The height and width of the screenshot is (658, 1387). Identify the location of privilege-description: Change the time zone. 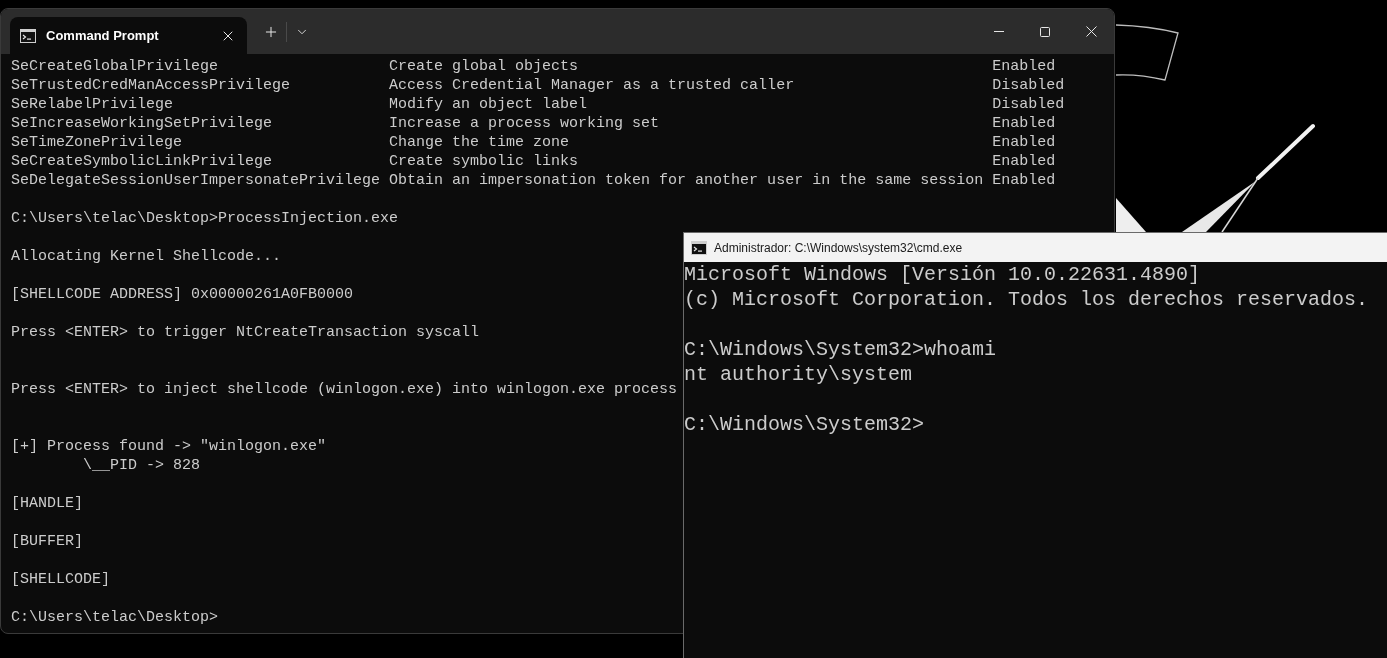
(480, 142).